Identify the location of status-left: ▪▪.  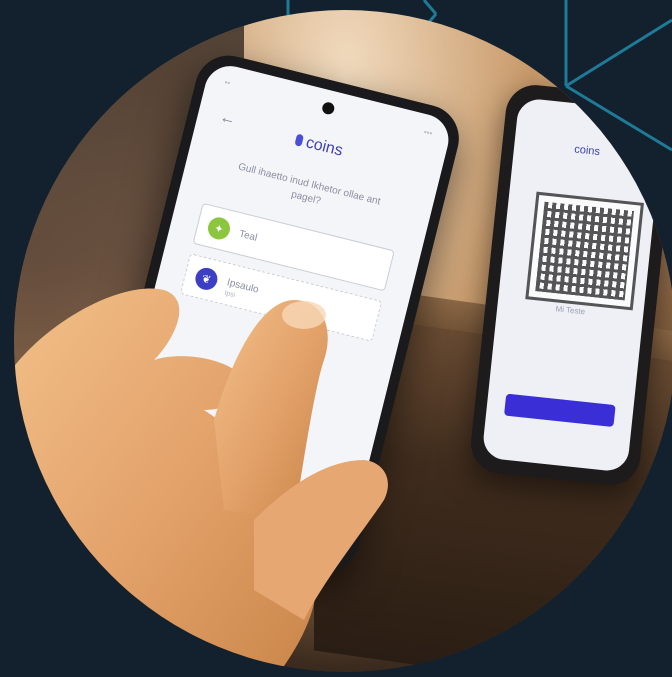
(227, 82).